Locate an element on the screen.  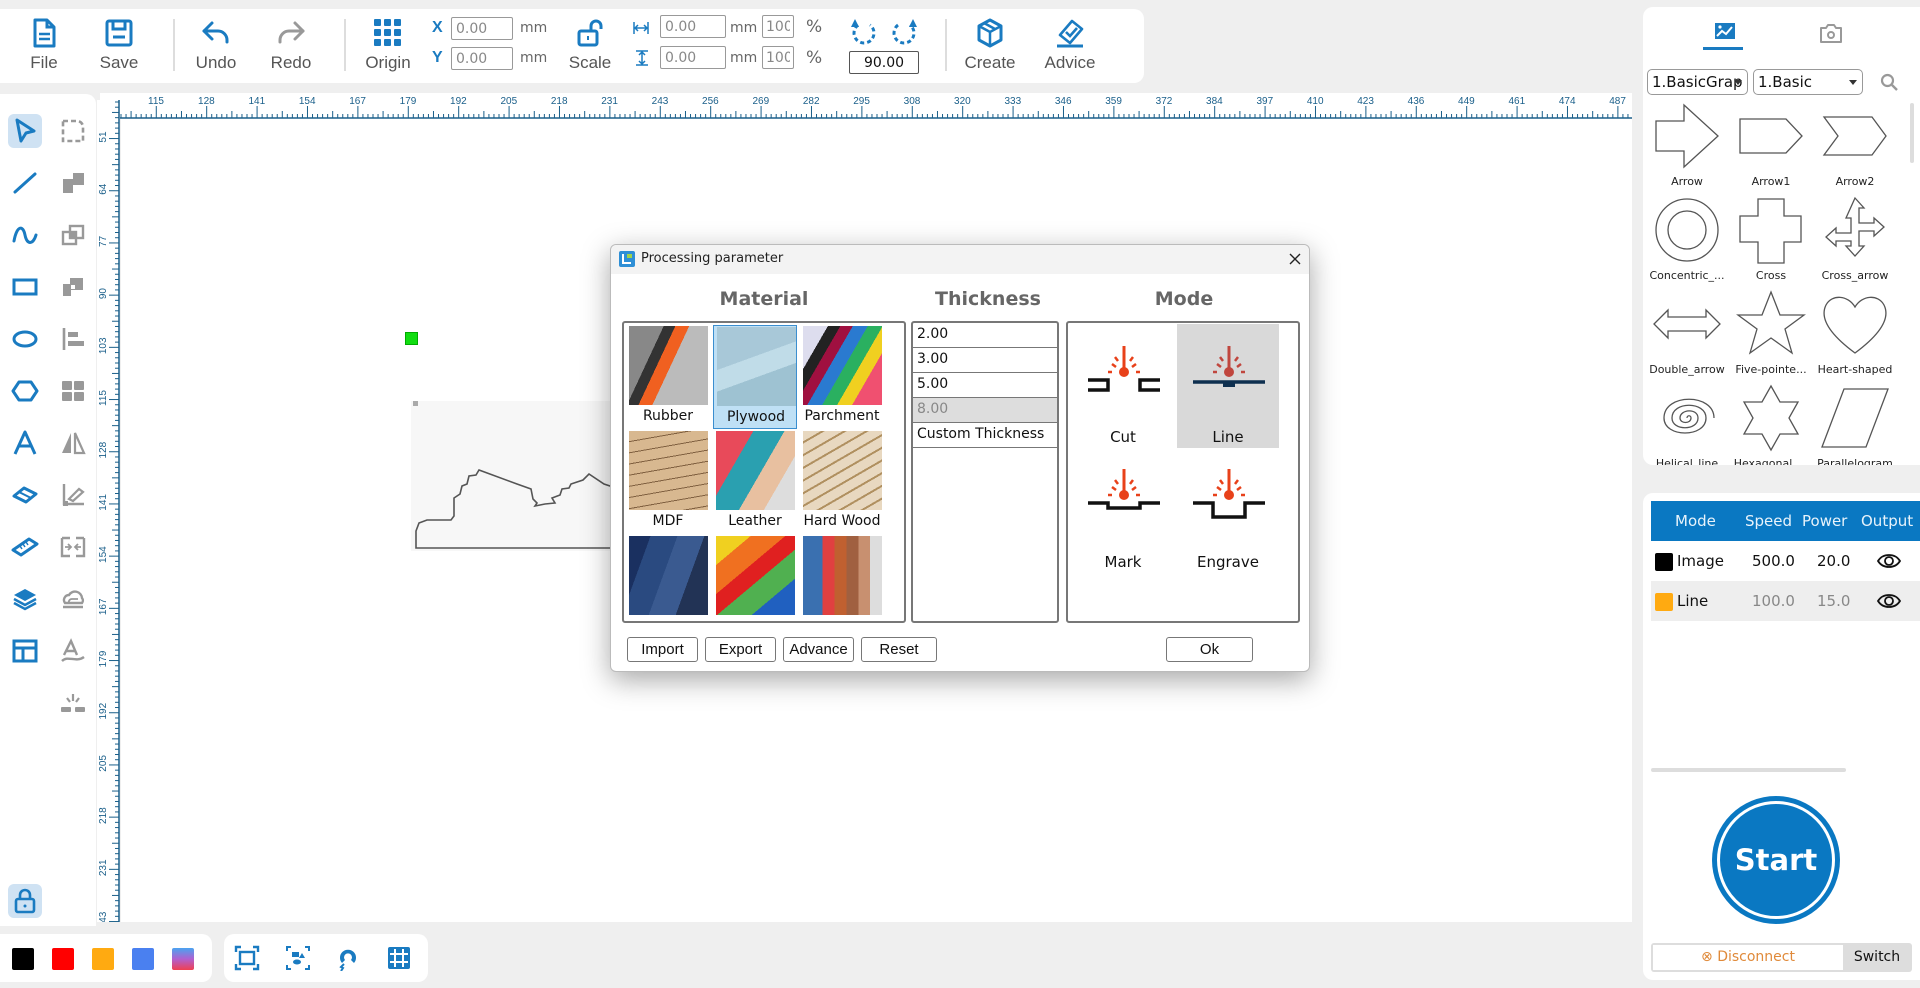
import-button: Import is located at coordinates (662, 649).